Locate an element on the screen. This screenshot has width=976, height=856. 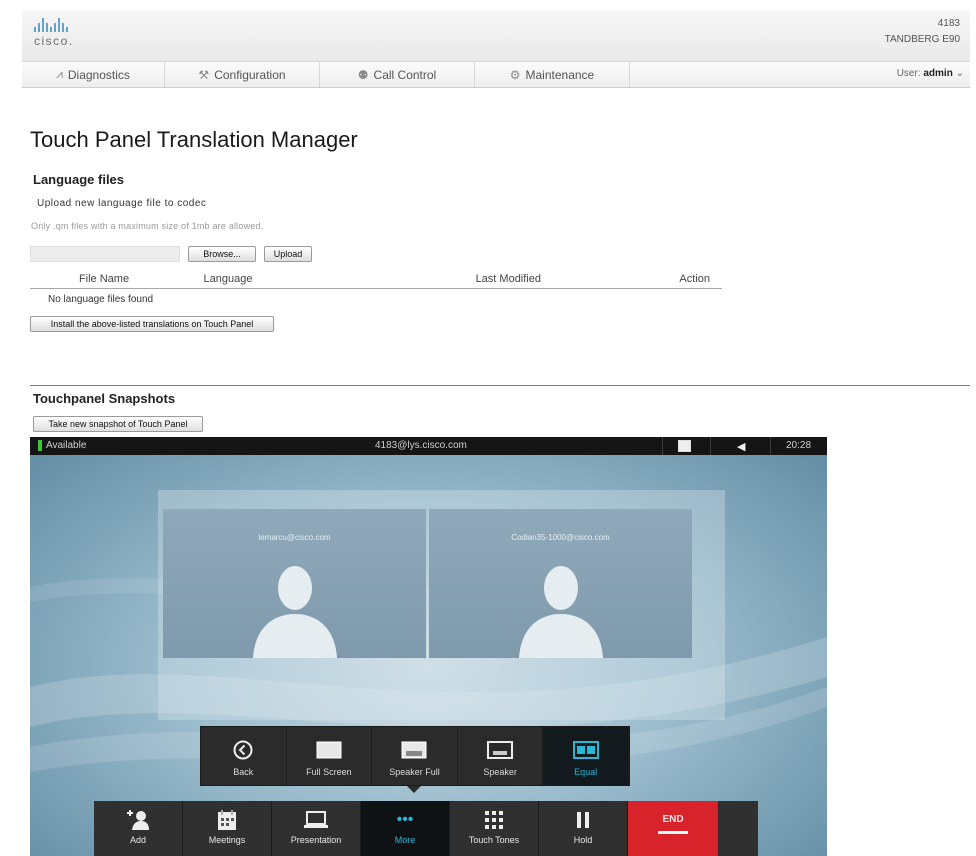
dock-meetings-label: Meetings is located at coordinates (227, 840).